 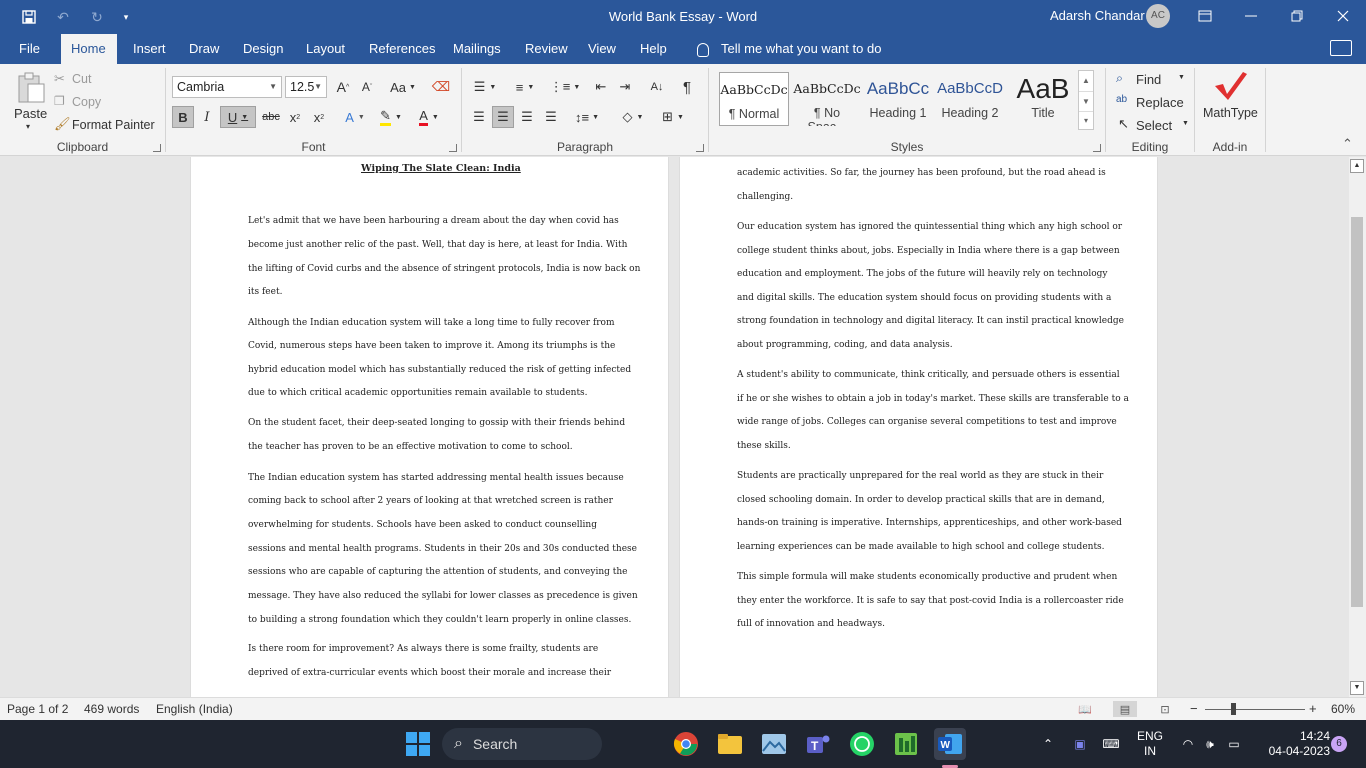 I want to click on mathtype-button: MathType, so click(x=1230, y=99).